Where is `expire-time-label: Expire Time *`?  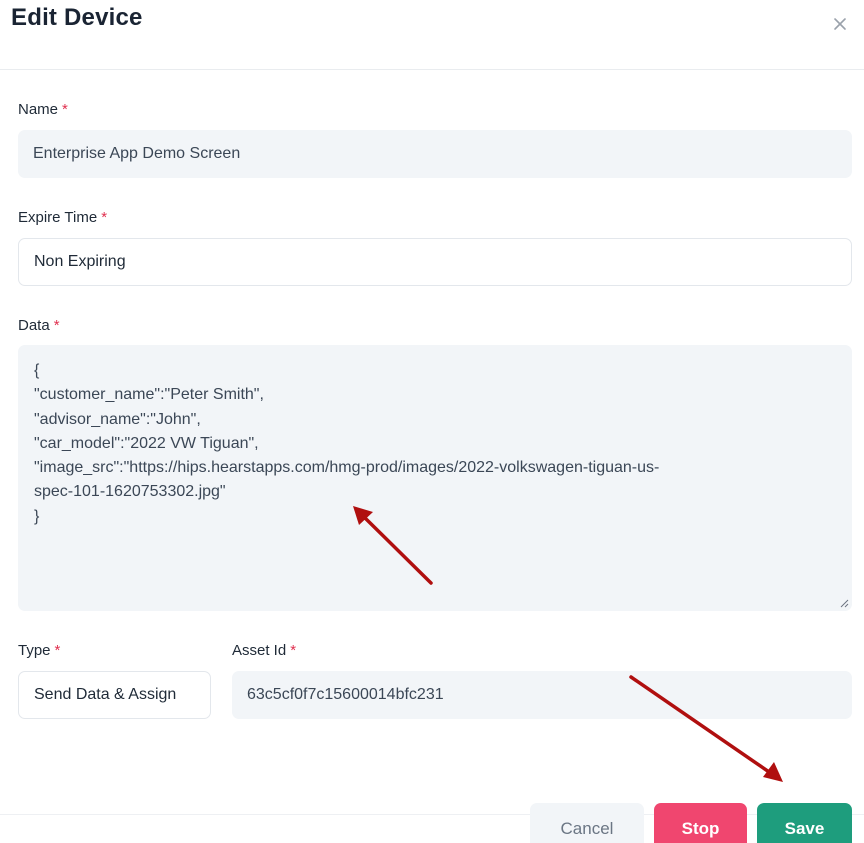
expire-time-label: Expire Time * is located at coordinates (62, 217).